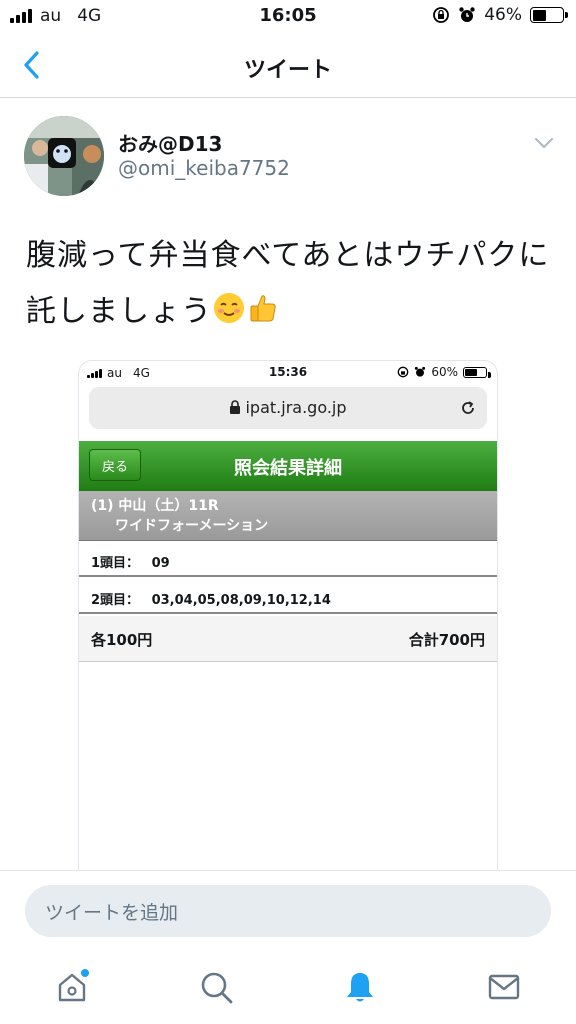  I want to click on alarm-icon, so click(467, 14).